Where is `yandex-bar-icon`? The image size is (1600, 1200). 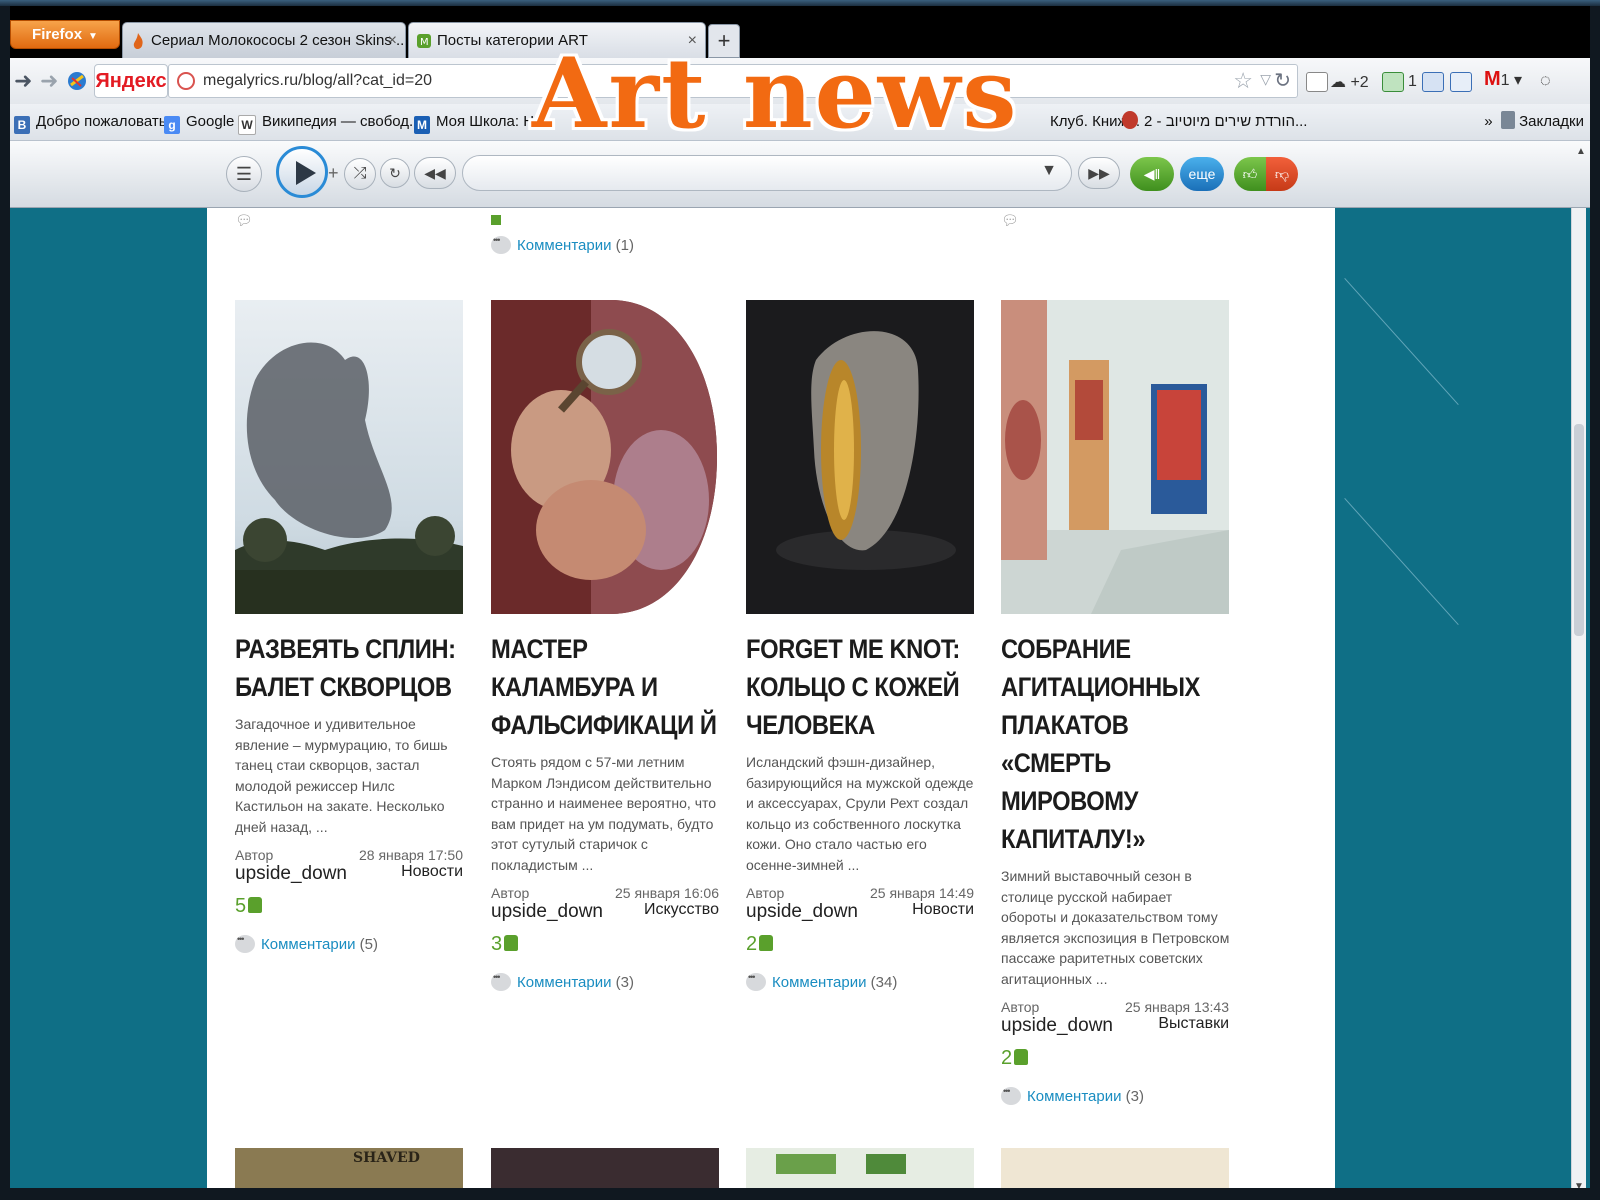
yandex-bar-icon is located at coordinates (77, 81).